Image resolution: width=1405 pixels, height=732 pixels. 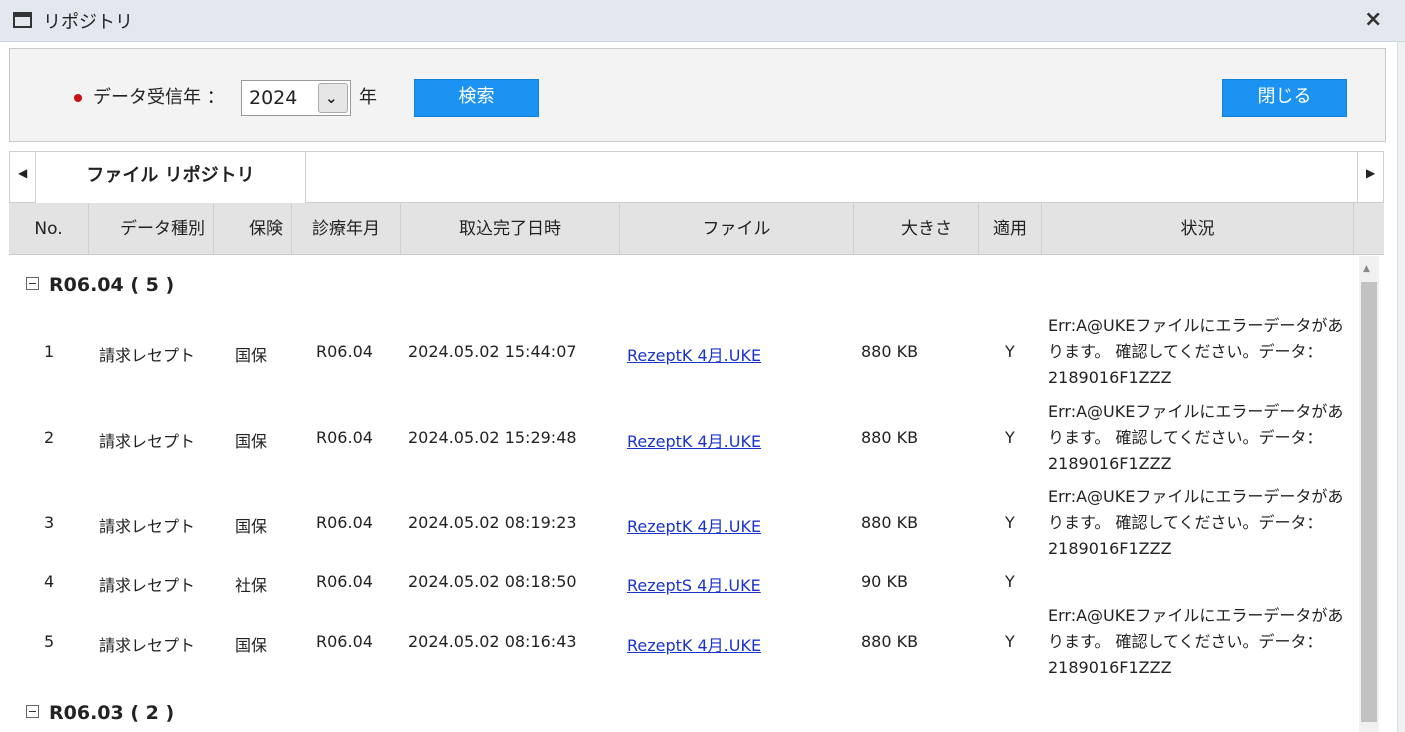 I want to click on year-label: データ受信年 ：, so click(x=159, y=97).